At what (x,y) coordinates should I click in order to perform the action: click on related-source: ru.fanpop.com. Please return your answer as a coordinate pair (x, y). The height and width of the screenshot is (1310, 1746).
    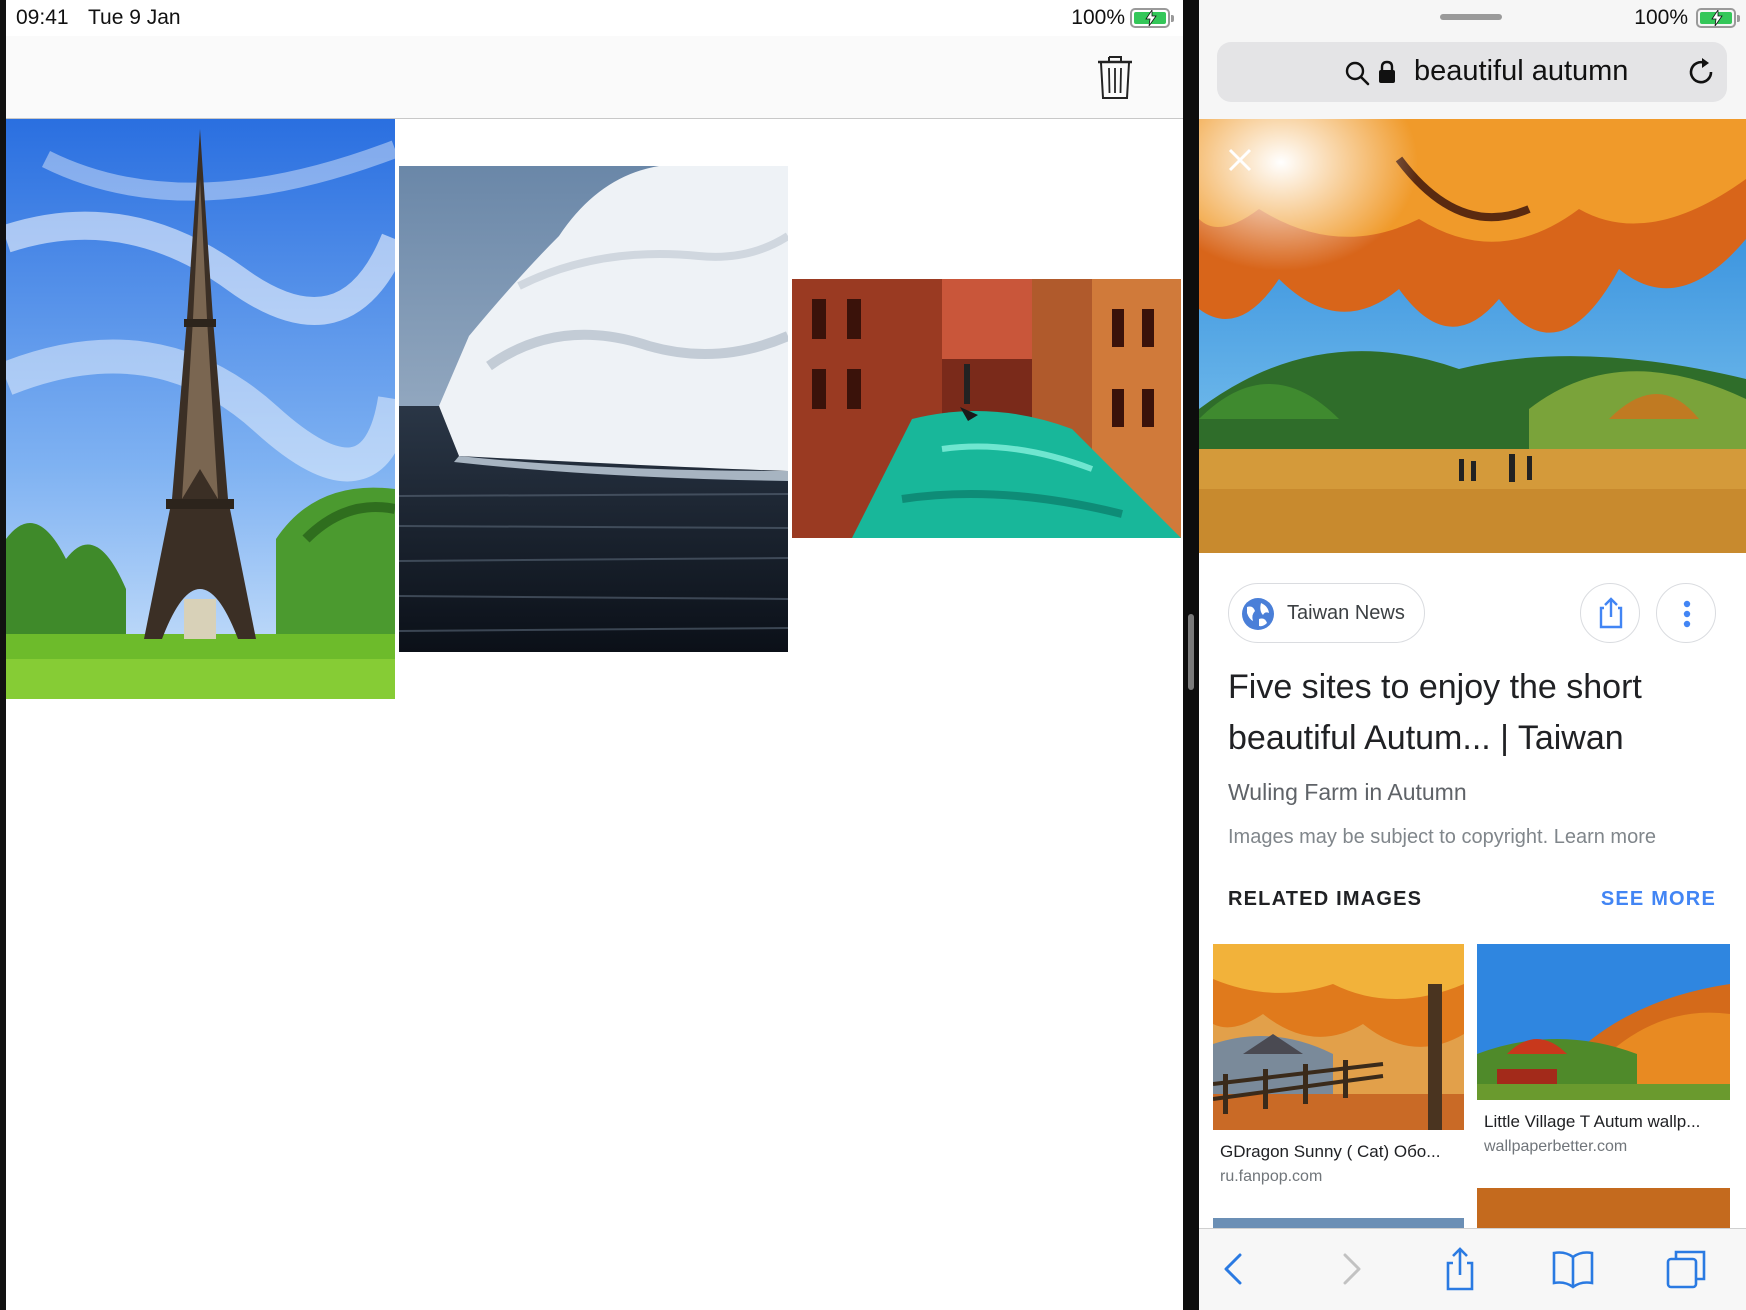
    Looking at the image, I should click on (1271, 1176).